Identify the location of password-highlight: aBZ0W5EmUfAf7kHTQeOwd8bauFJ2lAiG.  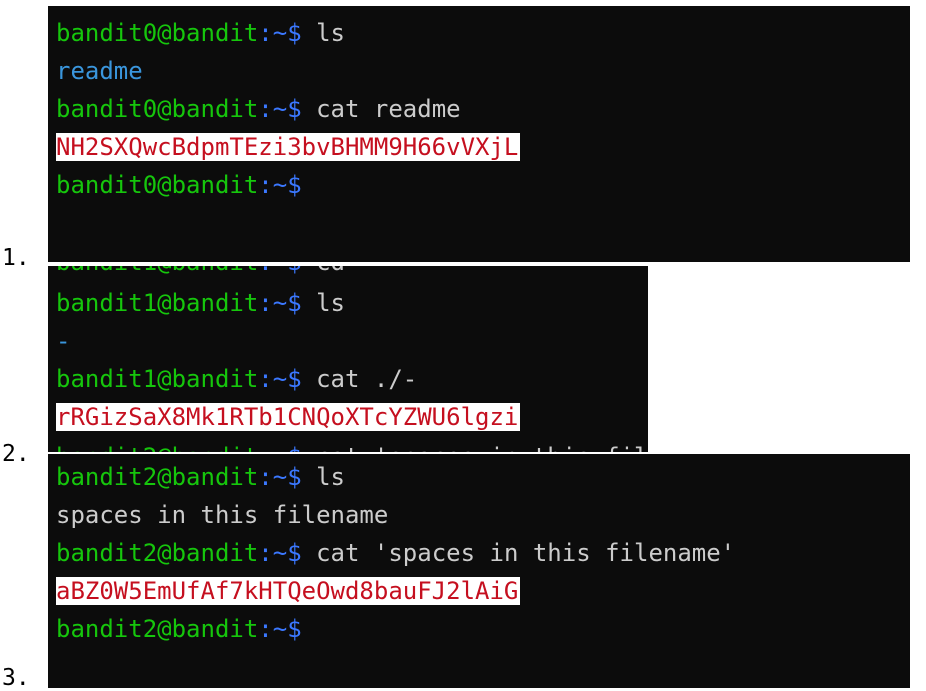
(288, 591).